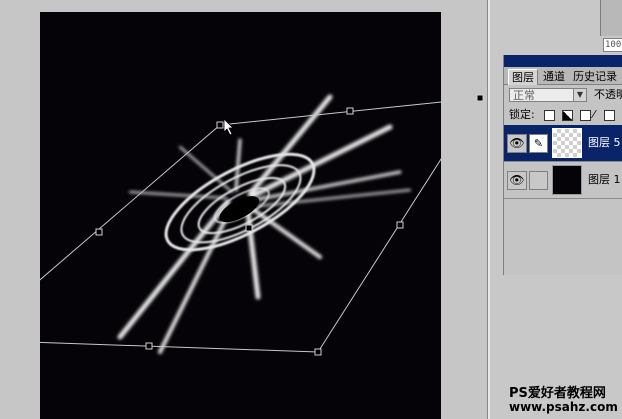  Describe the element at coordinates (611, 18) in the screenshot. I see `navigator-strip` at that location.